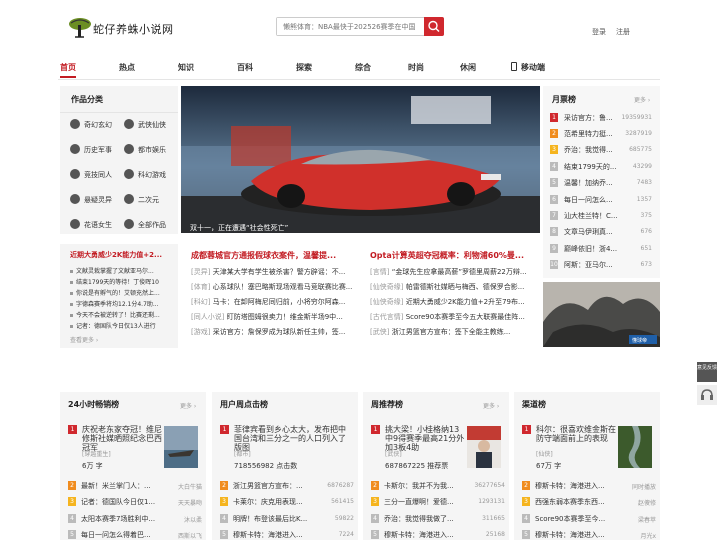 This screenshot has height=540, width=720. I want to click on site-logo: 蛇仔养蛛小说网, so click(122, 28).